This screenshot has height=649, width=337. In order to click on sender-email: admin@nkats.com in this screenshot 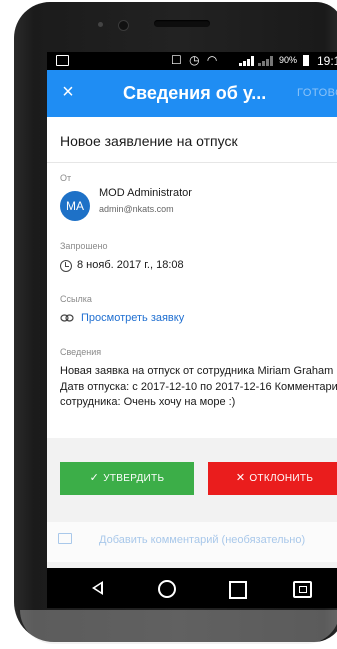, I will do `click(136, 209)`.